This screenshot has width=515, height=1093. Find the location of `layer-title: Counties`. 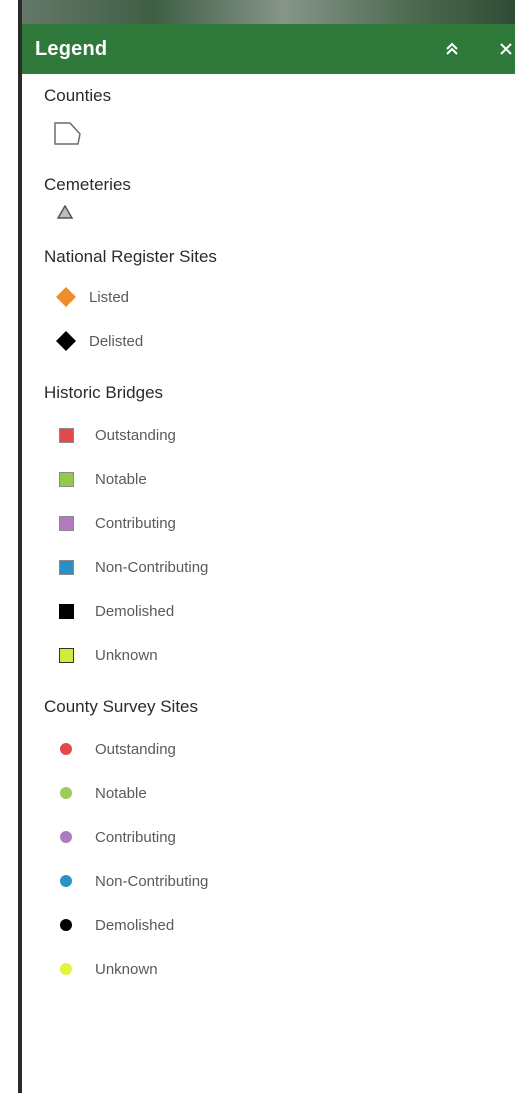

layer-title: Counties is located at coordinates (78, 95).